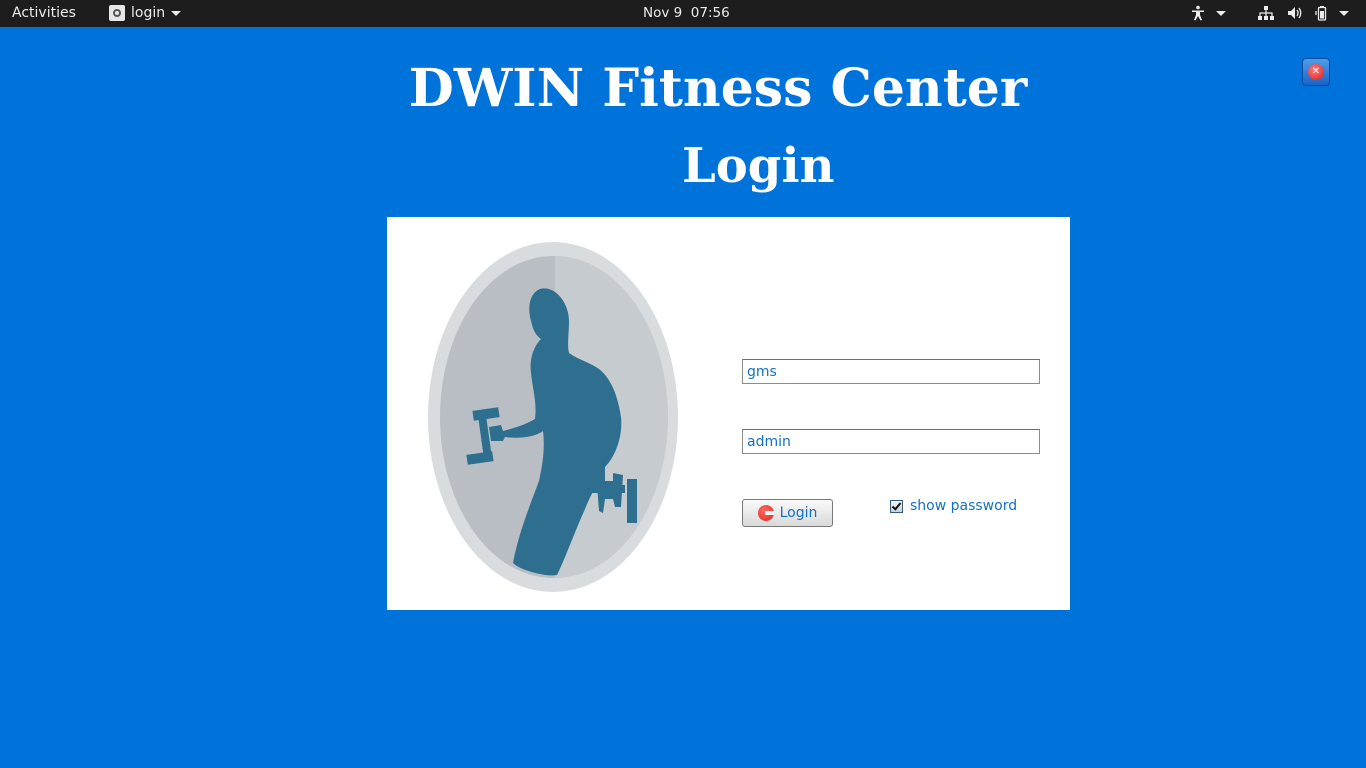 The height and width of the screenshot is (768, 1366). I want to click on network-icon, so click(1266, 13).